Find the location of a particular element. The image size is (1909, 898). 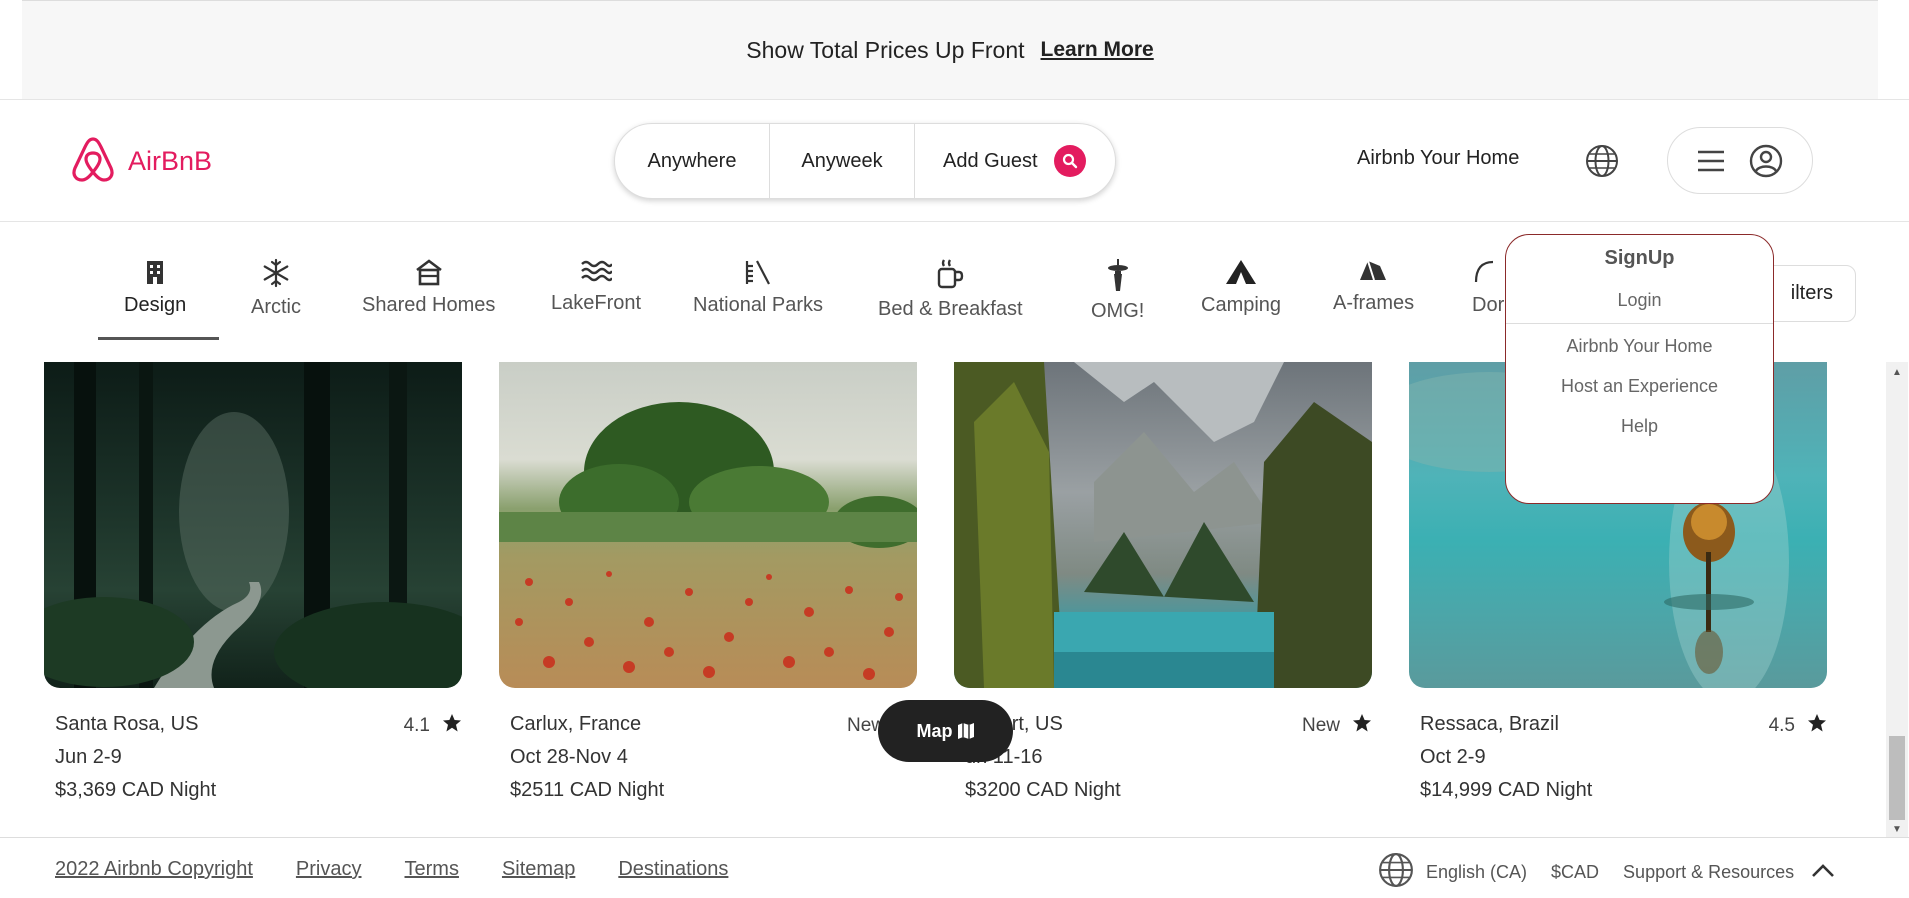

park-icon is located at coordinates (758, 272).